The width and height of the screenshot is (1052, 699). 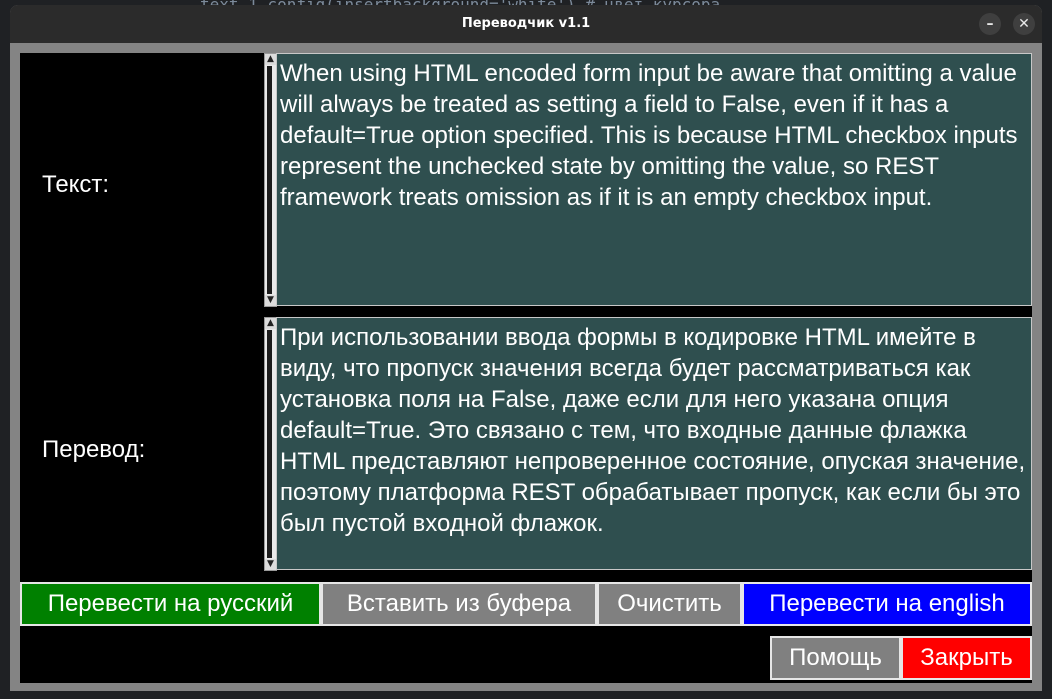 What do you see at coordinates (669, 604) in the screenshot?
I see `clear-button: Очистить` at bounding box center [669, 604].